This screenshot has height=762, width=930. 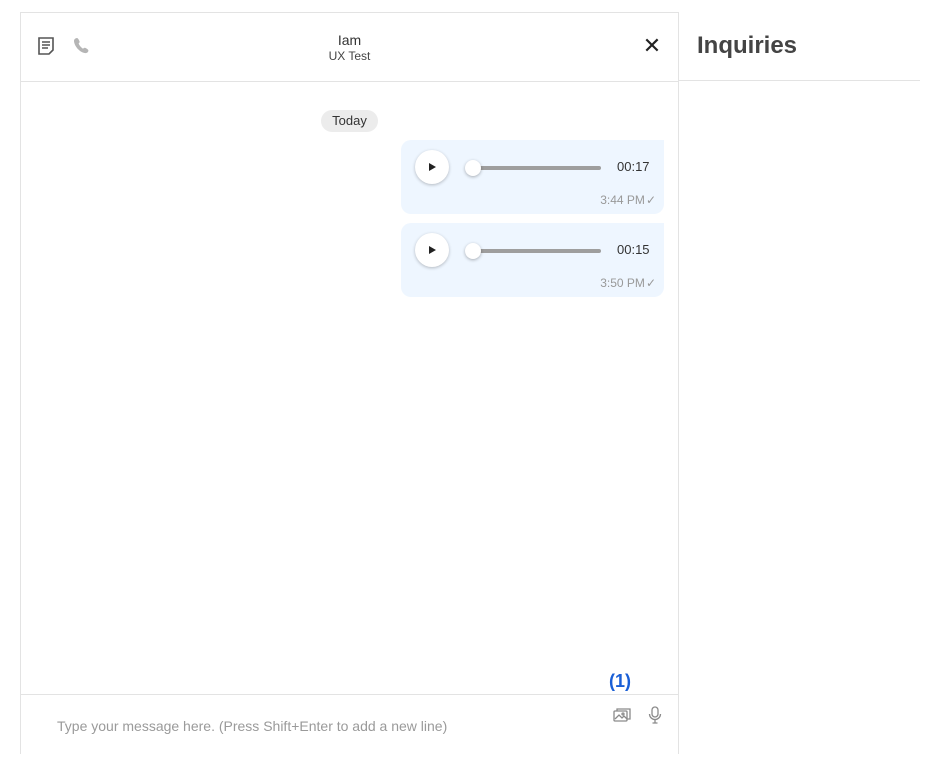 I want to click on divider, so click(x=799, y=80).